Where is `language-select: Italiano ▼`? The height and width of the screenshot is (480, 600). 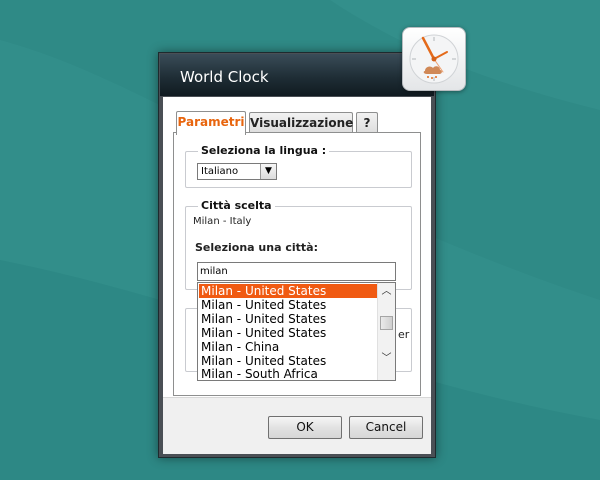
language-select: Italiano ▼ is located at coordinates (237, 171).